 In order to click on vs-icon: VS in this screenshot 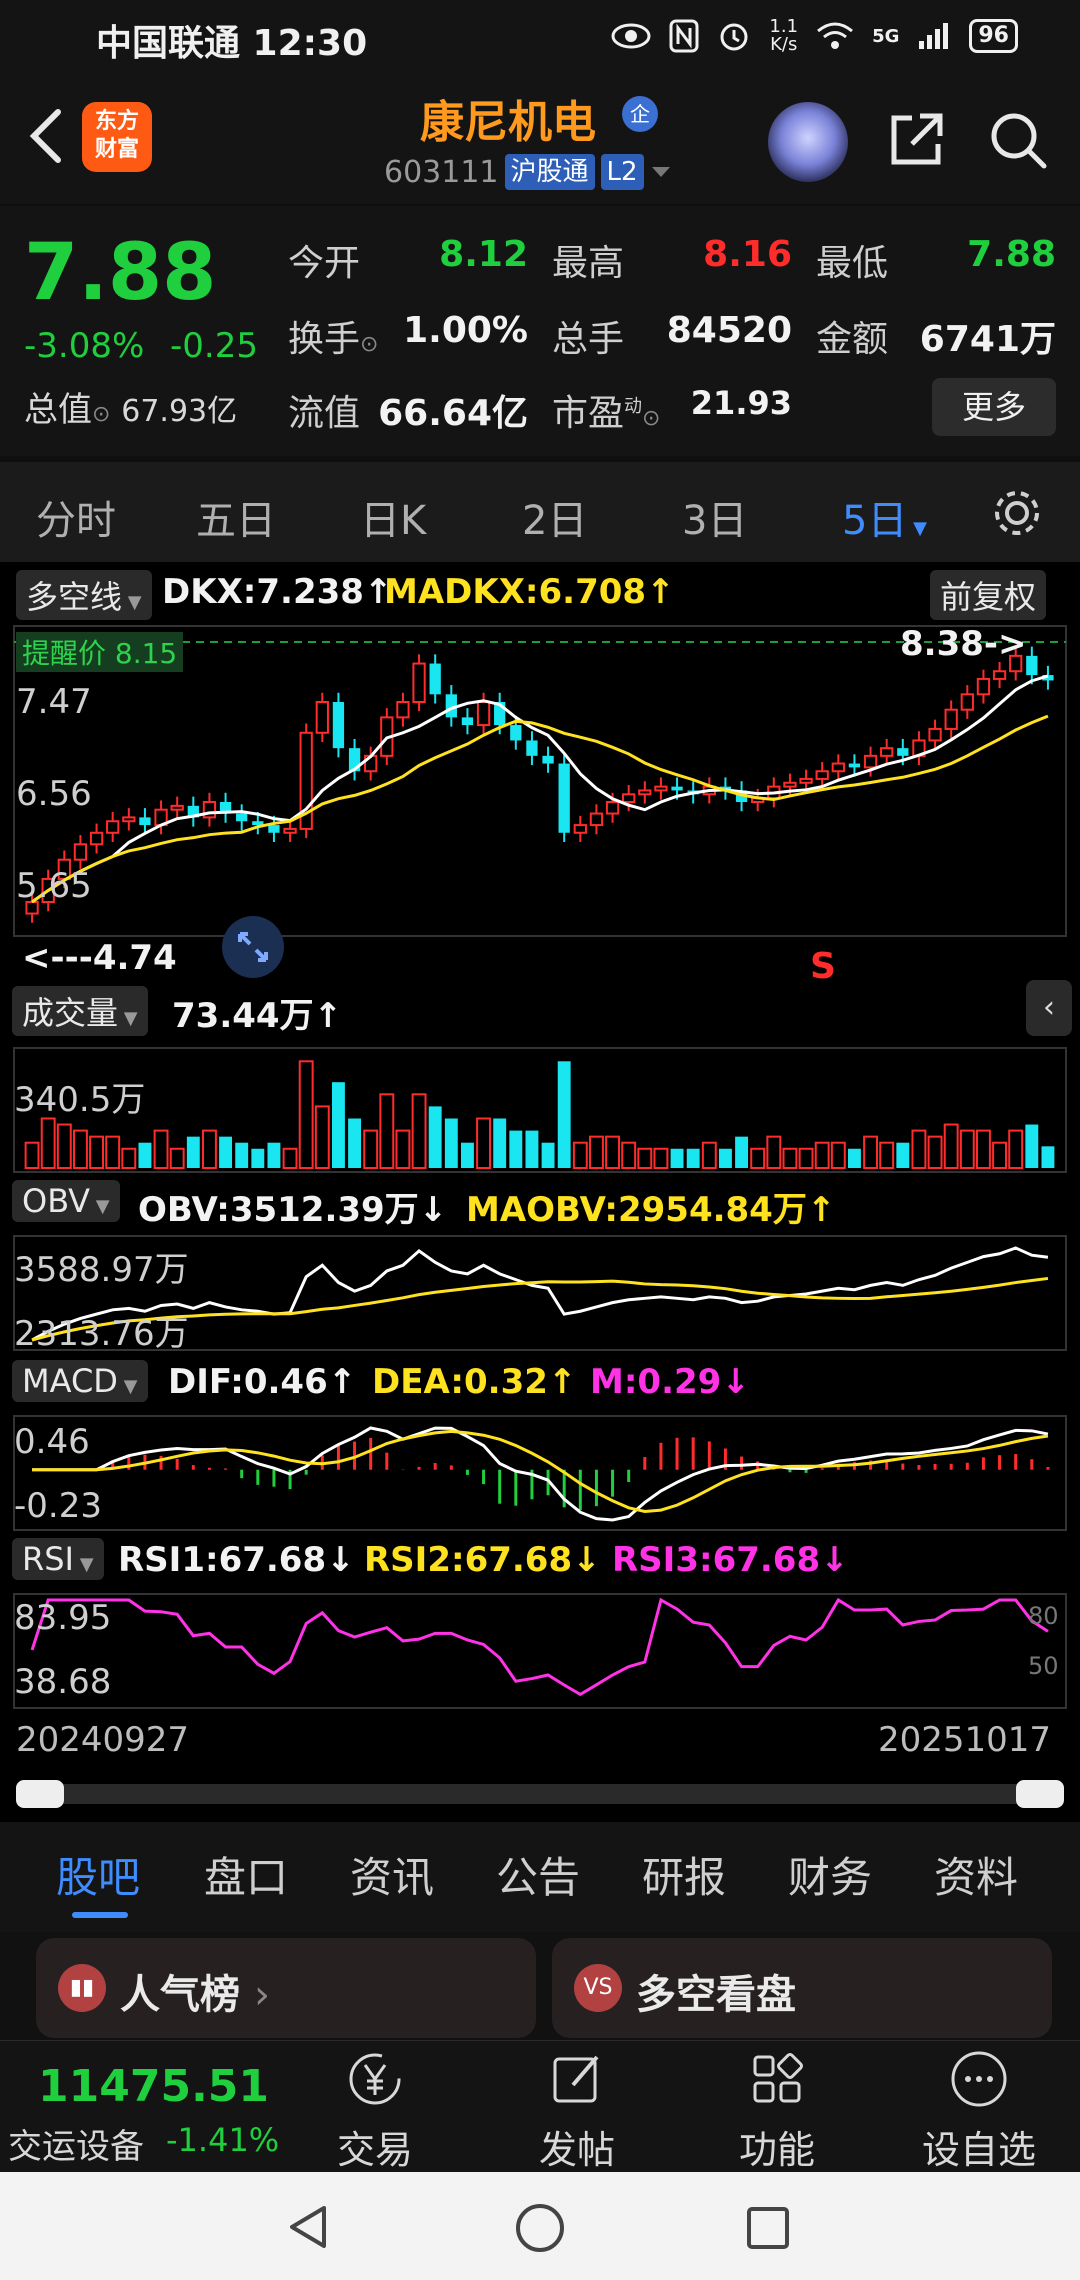, I will do `click(598, 1988)`.